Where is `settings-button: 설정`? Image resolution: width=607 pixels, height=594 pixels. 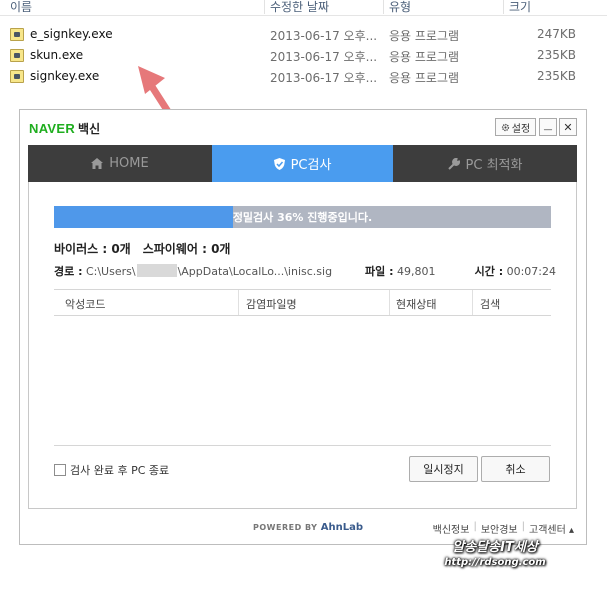
settings-button: 설정 is located at coordinates (515, 127).